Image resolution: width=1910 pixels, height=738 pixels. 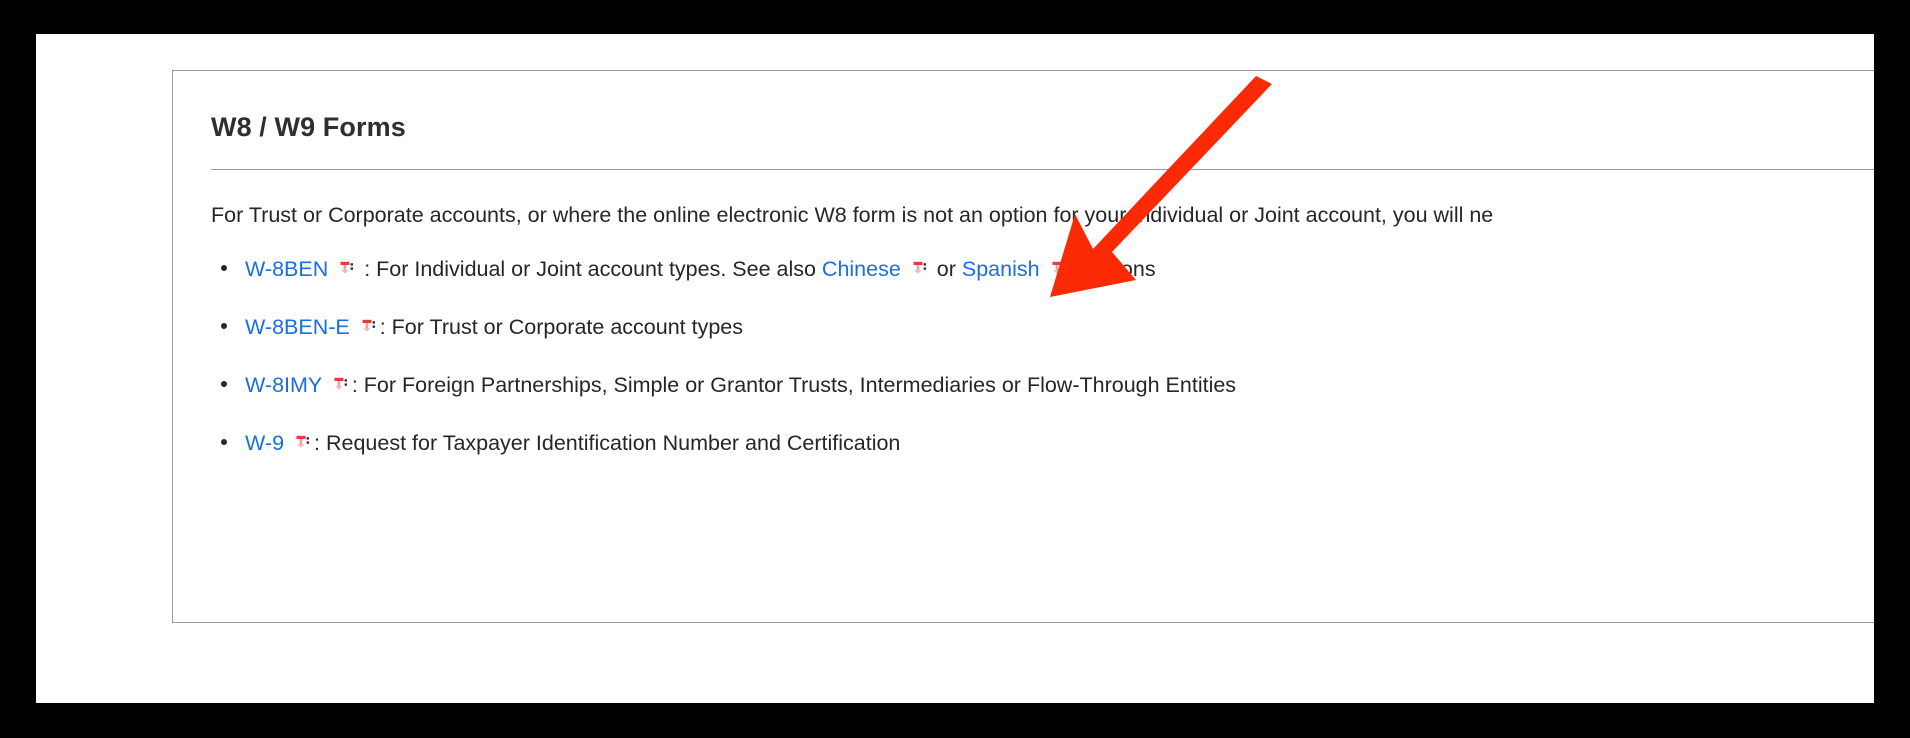 What do you see at coordinates (1112, 268) in the screenshot?
I see `list-item-text-tail: versions` at bounding box center [1112, 268].